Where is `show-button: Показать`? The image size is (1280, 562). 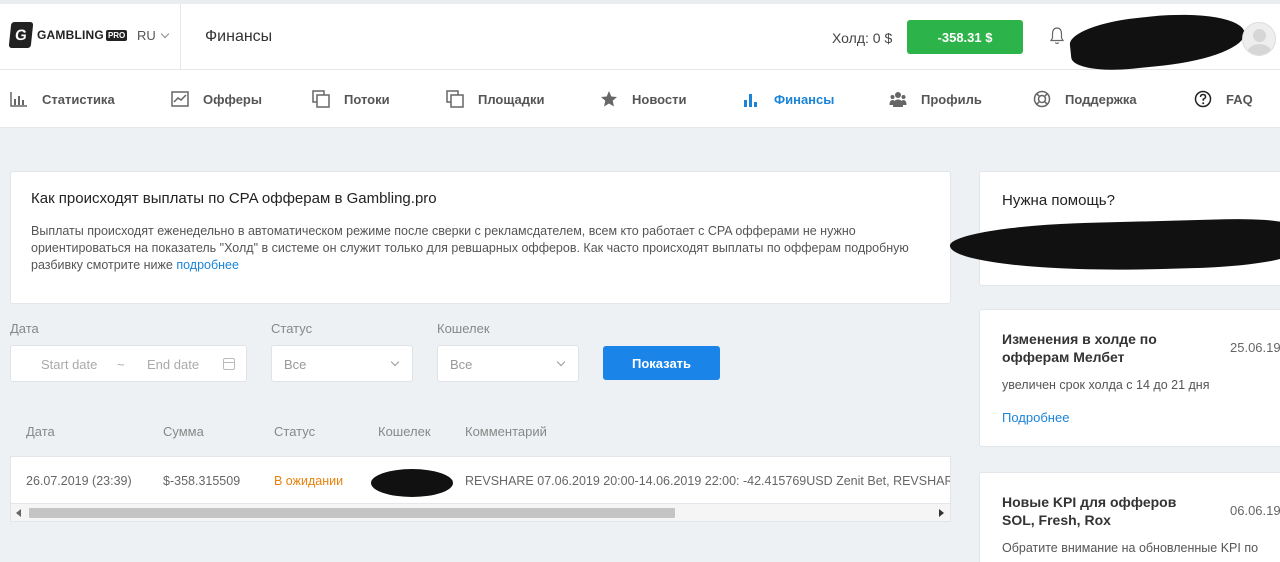
show-button: Показать is located at coordinates (661, 363).